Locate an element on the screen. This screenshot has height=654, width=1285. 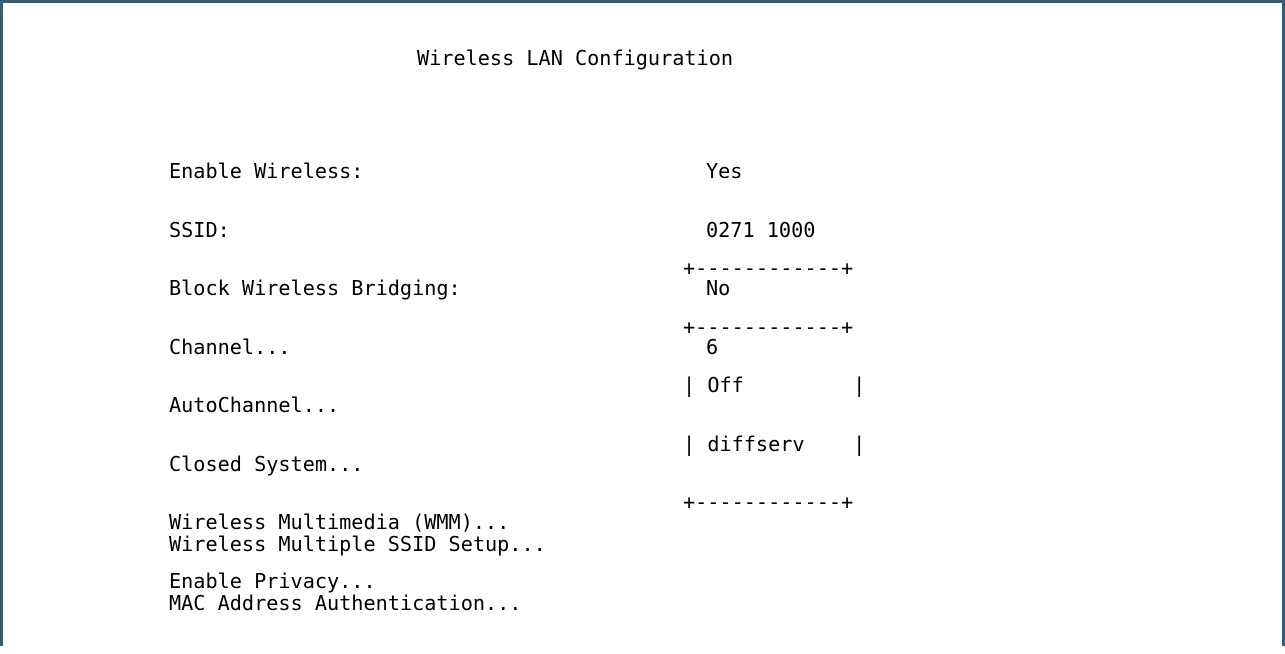
value-enable-wireless: Yes is located at coordinates (760, 171).